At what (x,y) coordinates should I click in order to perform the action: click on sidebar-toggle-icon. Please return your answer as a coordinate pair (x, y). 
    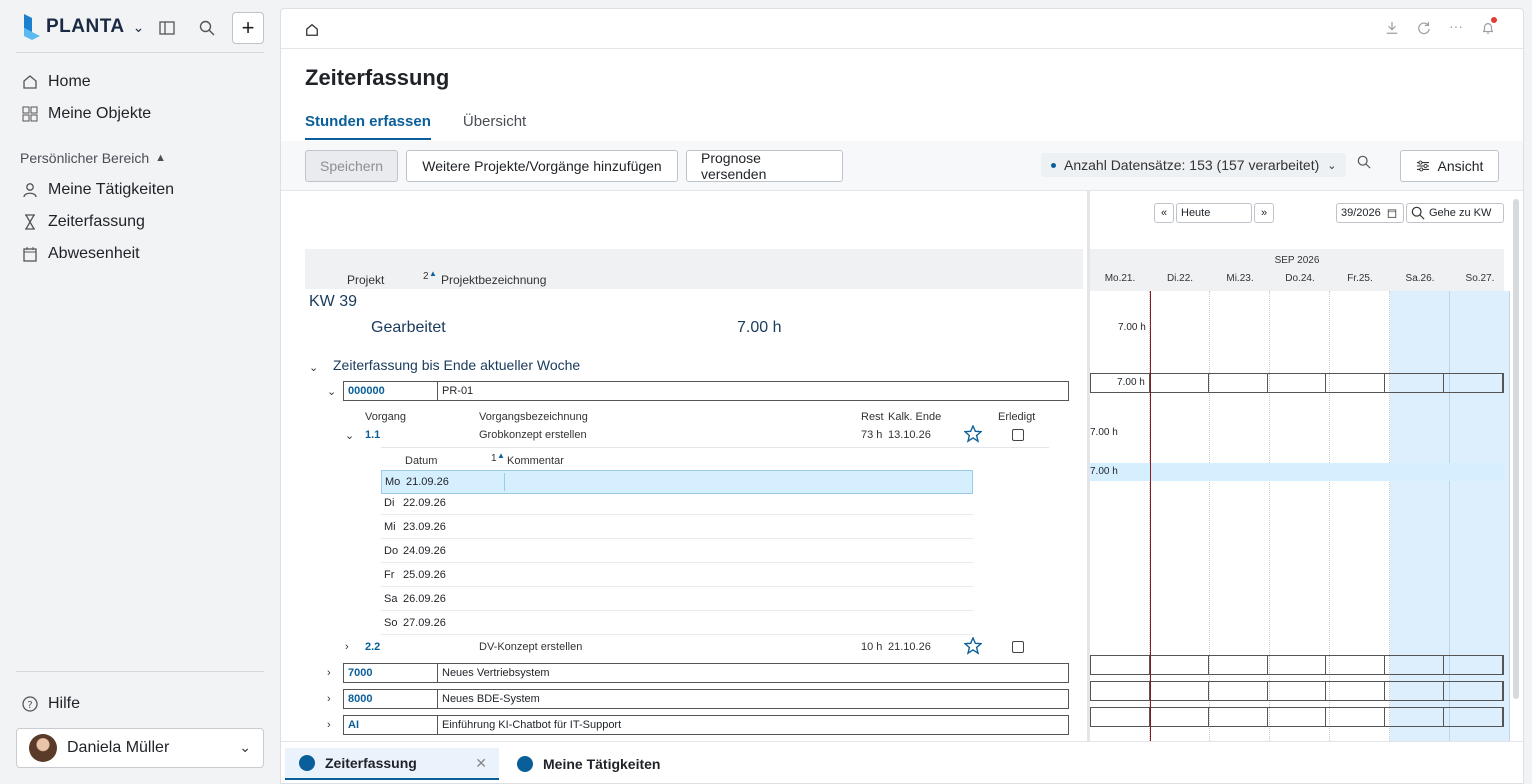
    Looking at the image, I should click on (167, 28).